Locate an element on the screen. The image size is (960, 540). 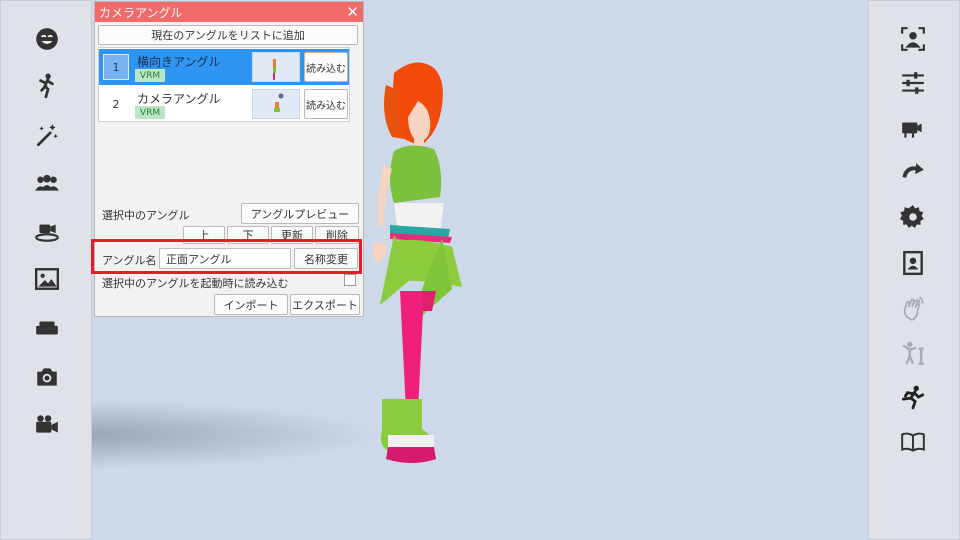
panel-title: カメラアングル is located at coordinates (141, 12).